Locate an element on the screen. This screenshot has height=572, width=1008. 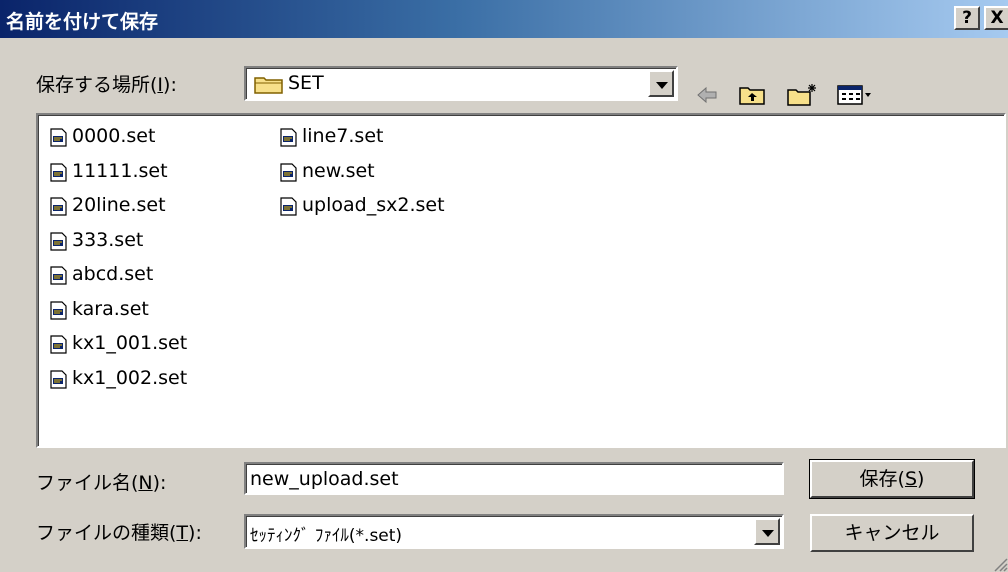
location-dropdown-button is located at coordinates (661, 83).